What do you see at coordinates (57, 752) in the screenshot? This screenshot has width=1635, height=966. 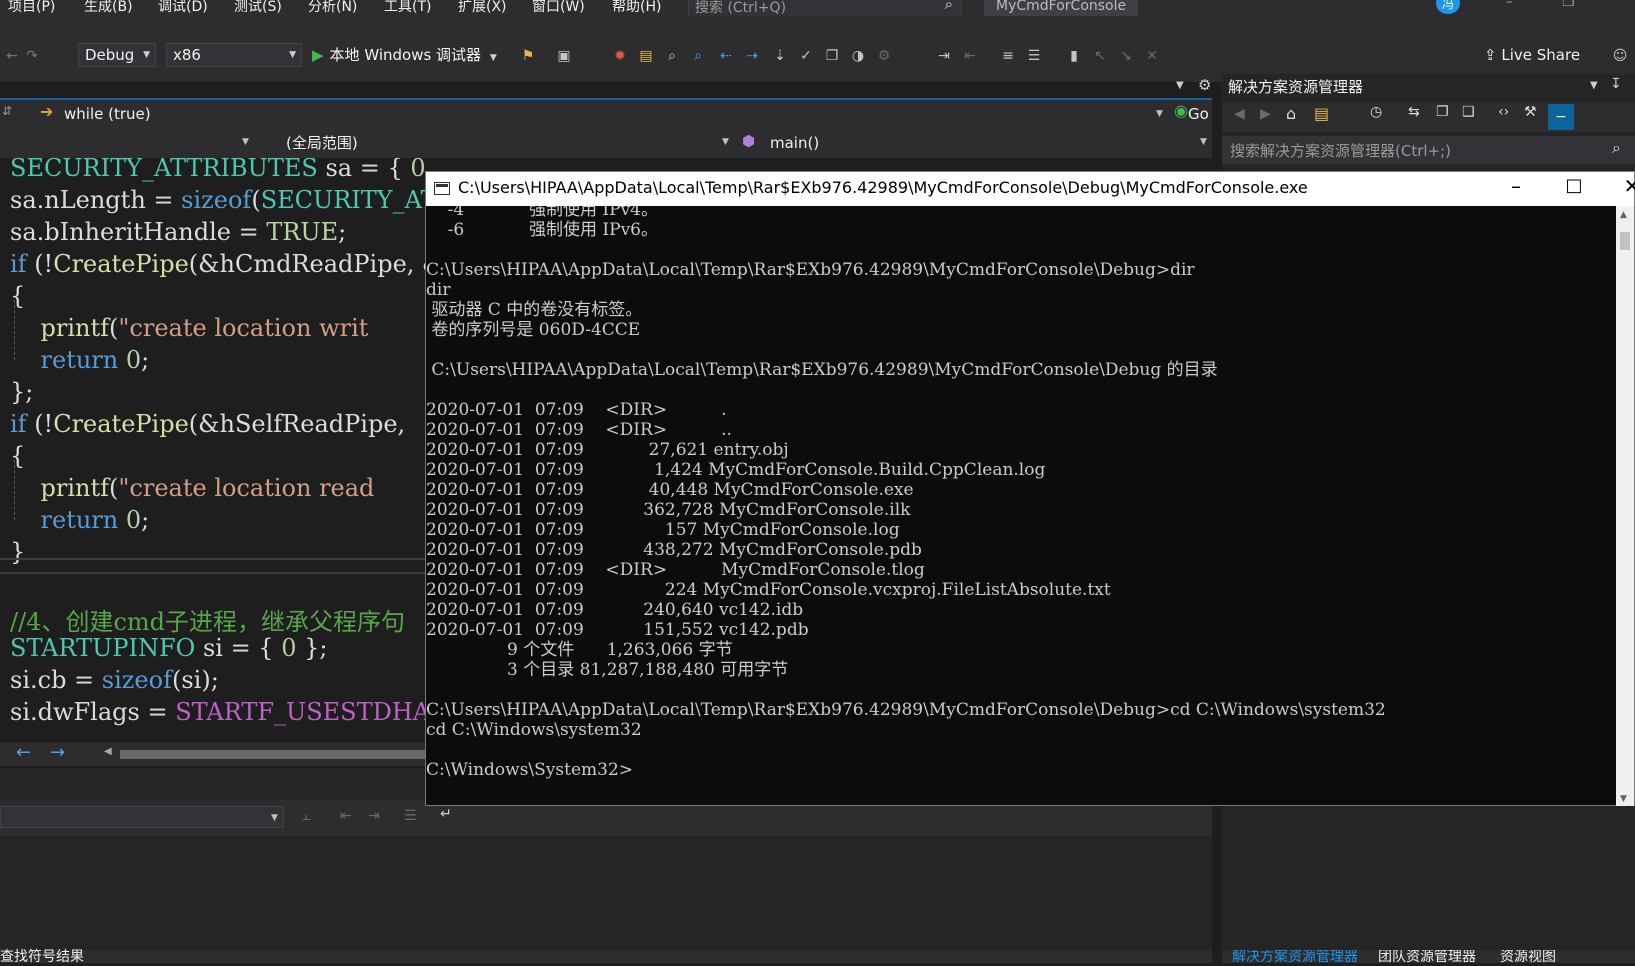 I see `arrow-right-icon: →` at bounding box center [57, 752].